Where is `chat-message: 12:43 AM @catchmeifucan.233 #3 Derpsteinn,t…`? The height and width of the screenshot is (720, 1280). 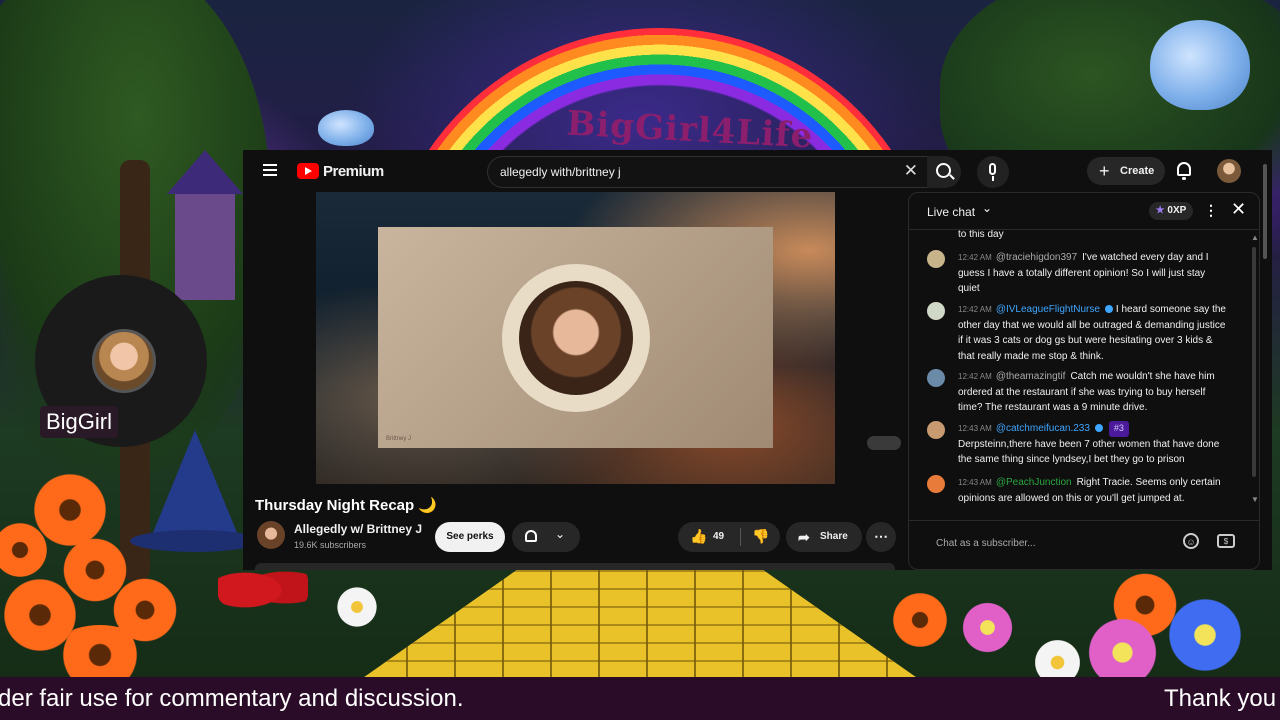
chat-message: 12:43 AM @catchmeifucan.233 #3 Derpsteinn,t… is located at coordinates (1077, 444).